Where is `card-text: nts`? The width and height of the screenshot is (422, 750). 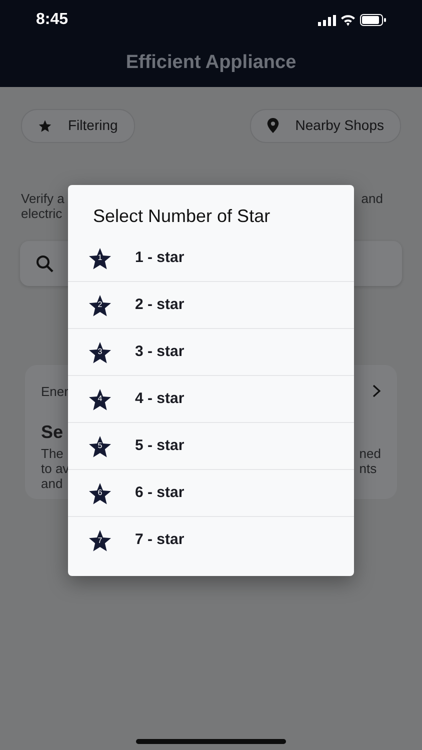
card-text: nts is located at coordinates (368, 468).